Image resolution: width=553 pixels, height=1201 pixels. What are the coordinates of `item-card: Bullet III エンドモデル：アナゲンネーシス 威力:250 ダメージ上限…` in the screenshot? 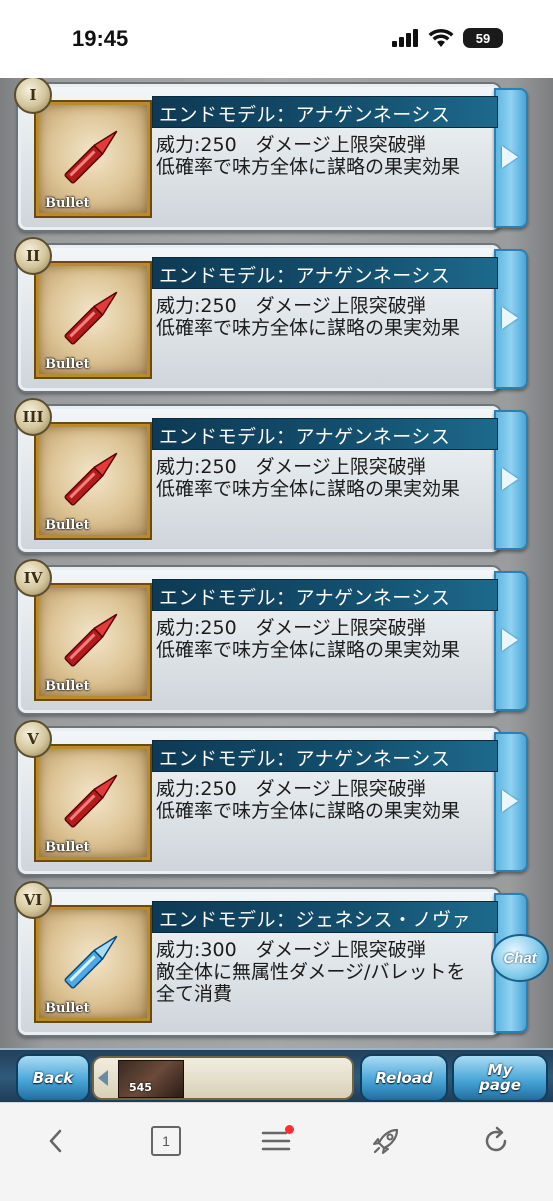 It's located at (271, 475).